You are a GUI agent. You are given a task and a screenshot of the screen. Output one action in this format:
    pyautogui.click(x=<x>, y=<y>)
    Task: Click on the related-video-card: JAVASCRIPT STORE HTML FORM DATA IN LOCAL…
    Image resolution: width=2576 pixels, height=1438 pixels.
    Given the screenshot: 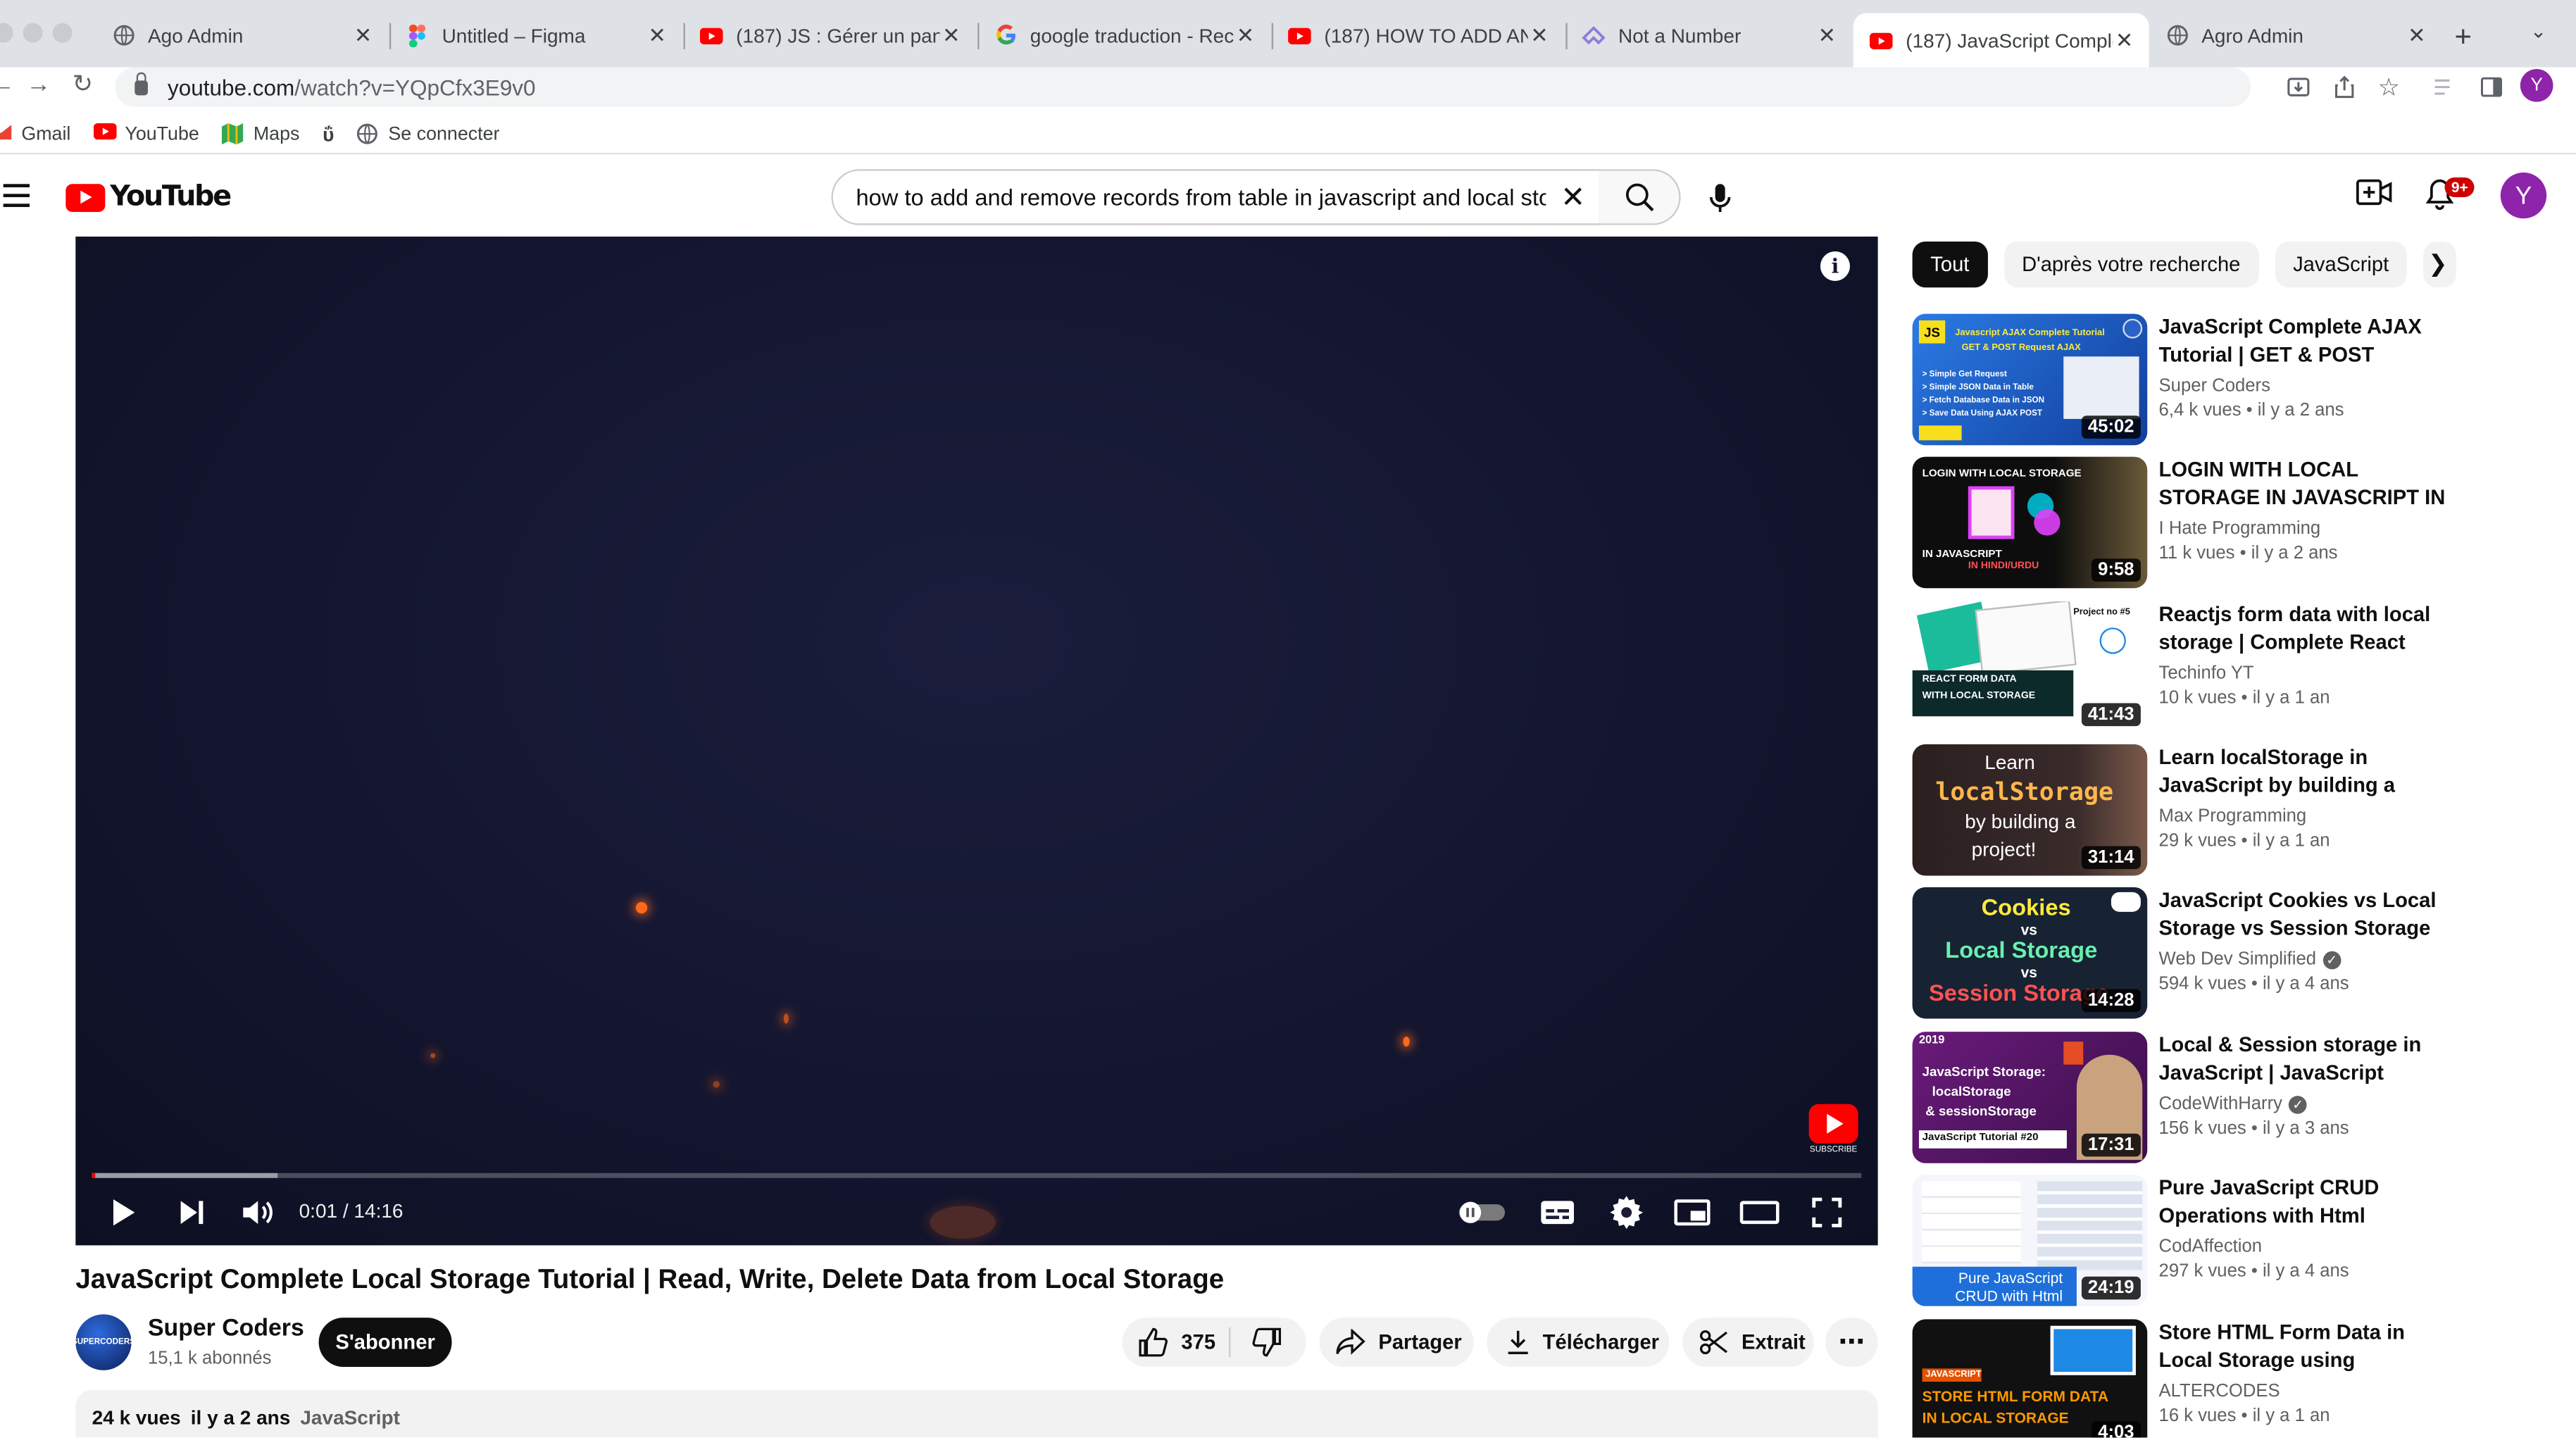 What is the action you would take?
    pyautogui.click(x=2232, y=1378)
    